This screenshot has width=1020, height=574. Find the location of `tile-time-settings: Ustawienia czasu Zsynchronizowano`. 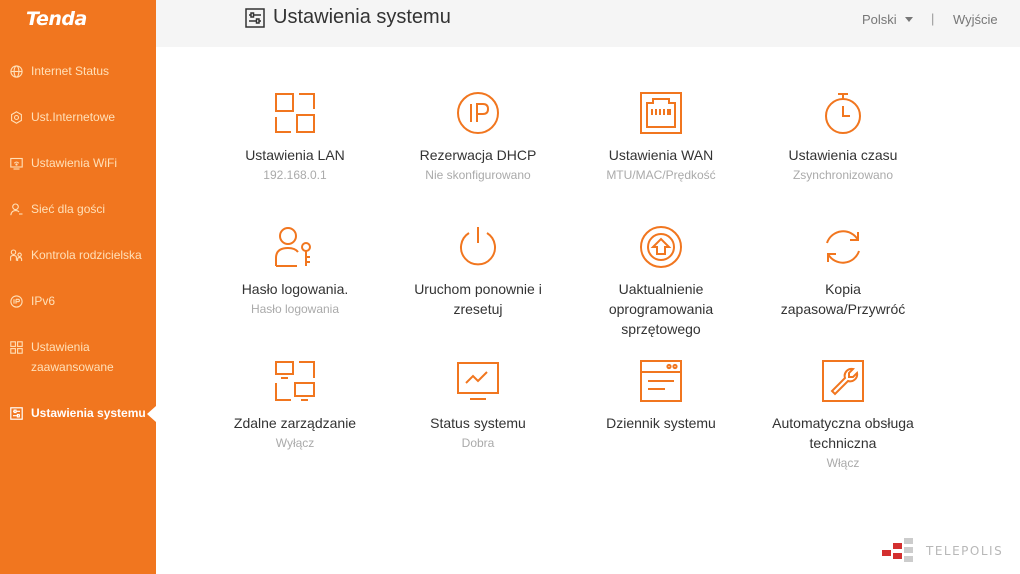

tile-time-settings: Ustawienia czasu Zsynchronizowano is located at coordinates (843, 138).